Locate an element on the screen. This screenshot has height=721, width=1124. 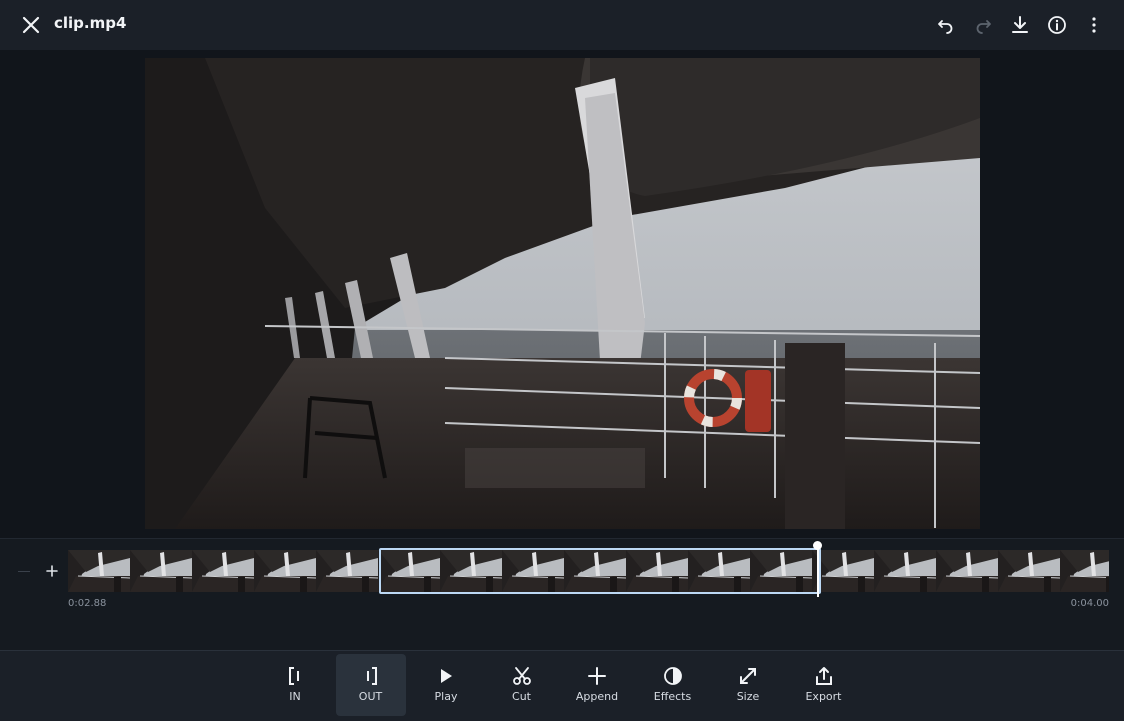
top-actions is located at coordinates (1020, 25).